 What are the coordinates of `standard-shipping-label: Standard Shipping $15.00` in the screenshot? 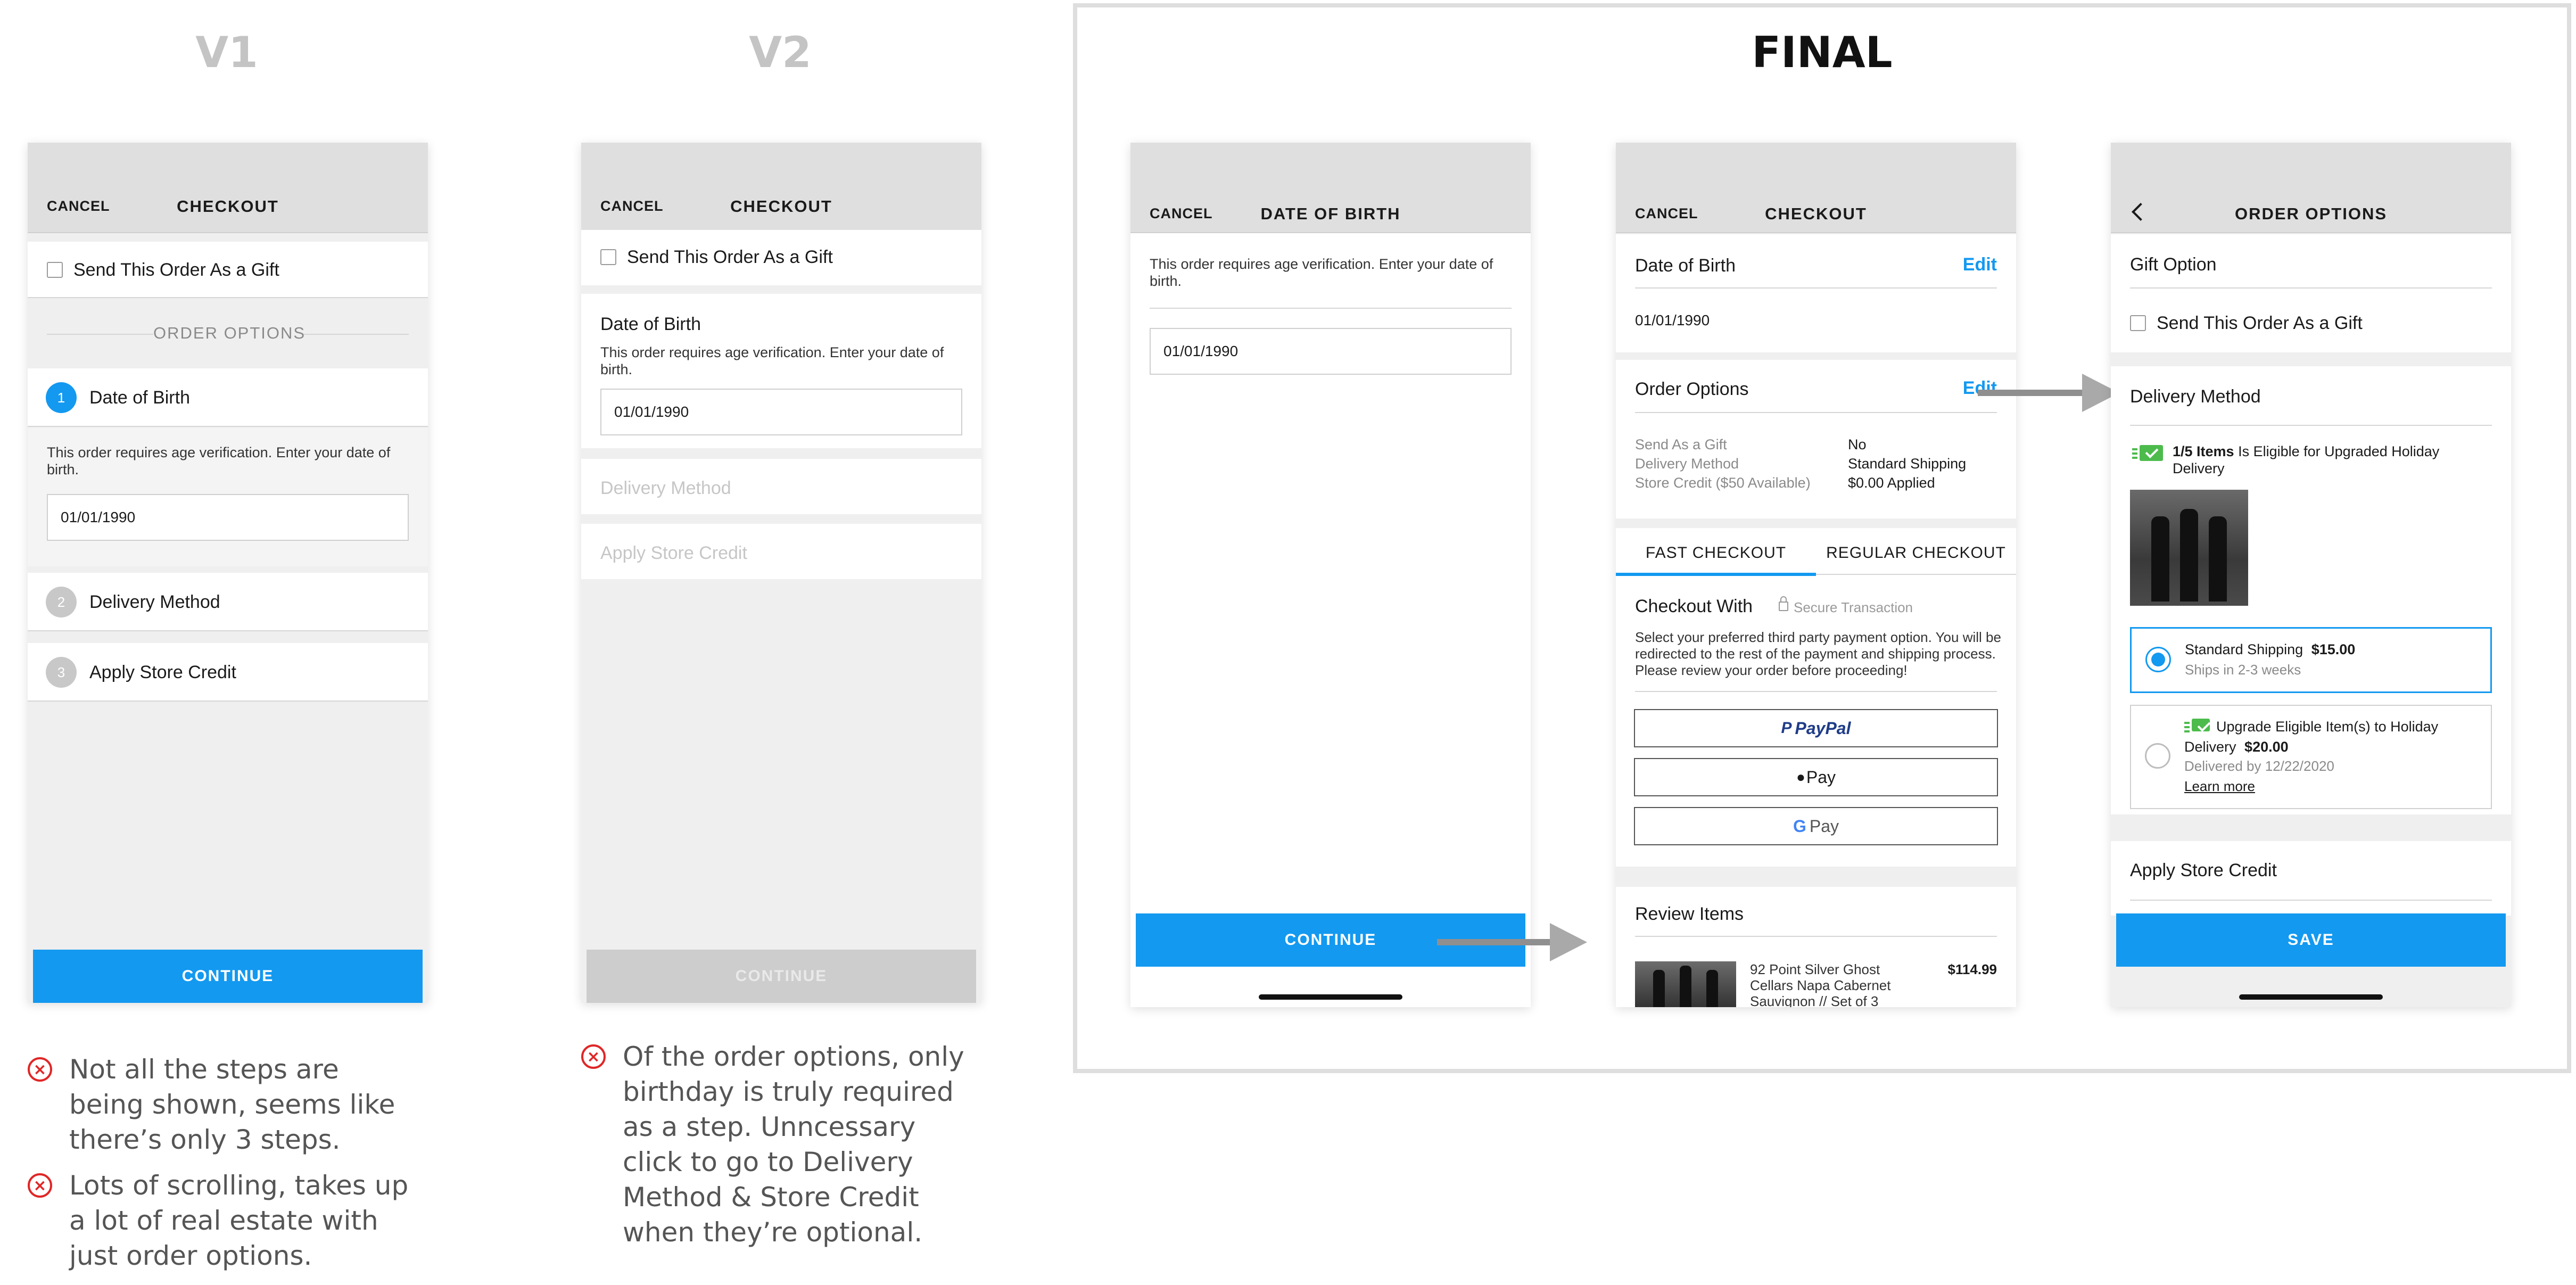 It's located at (2270, 650).